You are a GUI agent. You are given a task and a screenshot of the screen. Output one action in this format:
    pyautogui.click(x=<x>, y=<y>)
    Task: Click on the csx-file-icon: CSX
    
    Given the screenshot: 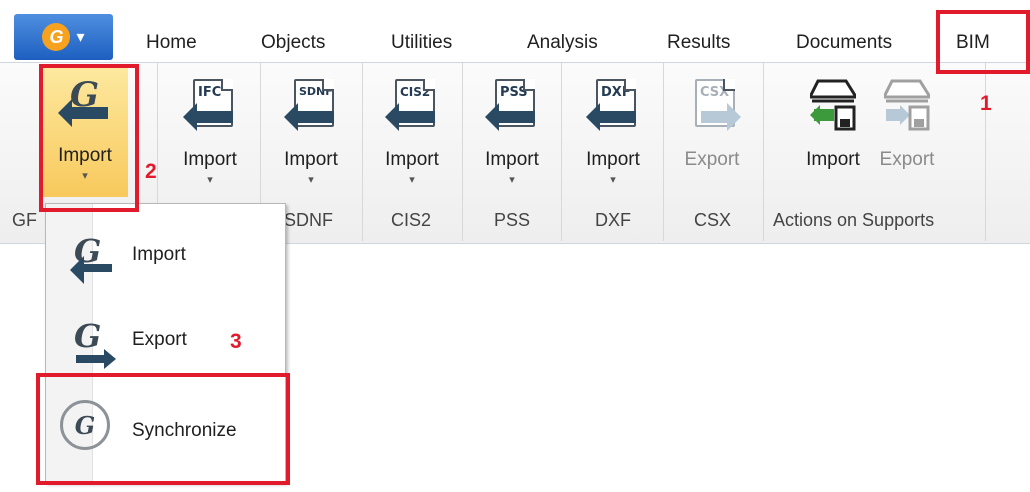 What is the action you would take?
    pyautogui.click(x=715, y=110)
    